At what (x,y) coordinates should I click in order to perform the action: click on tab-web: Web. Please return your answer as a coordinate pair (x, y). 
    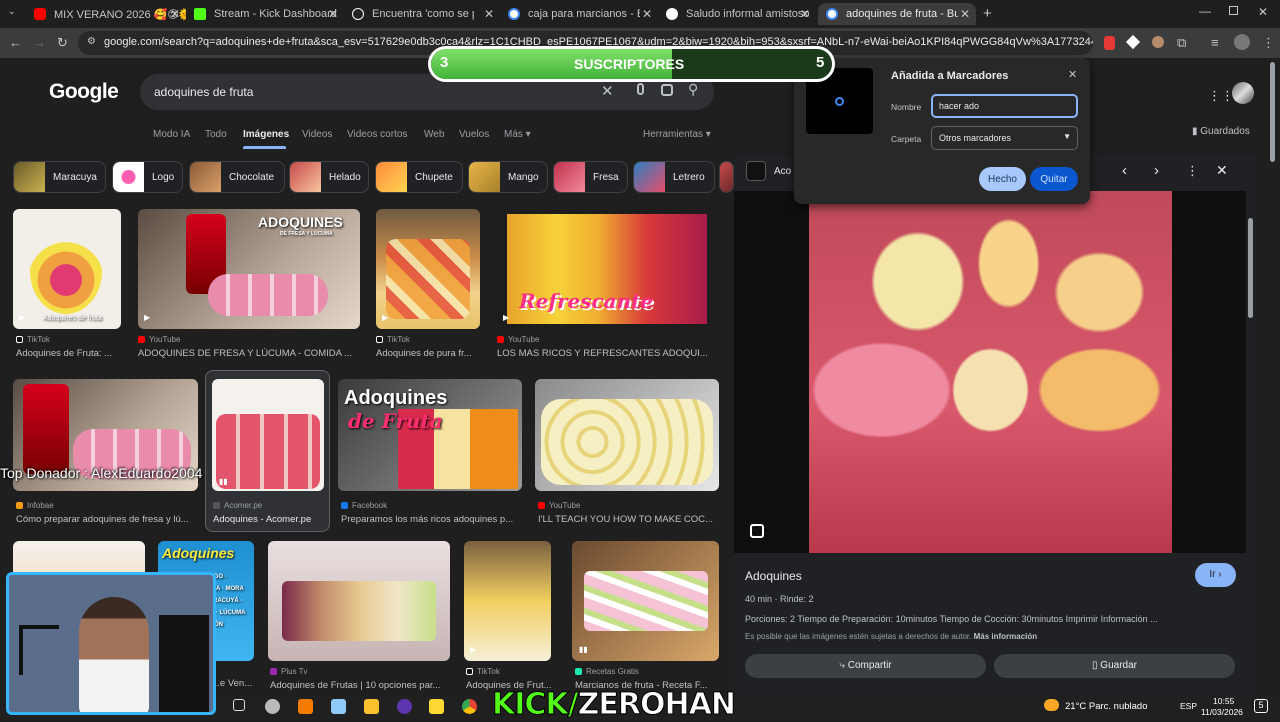
    Looking at the image, I should click on (434, 134).